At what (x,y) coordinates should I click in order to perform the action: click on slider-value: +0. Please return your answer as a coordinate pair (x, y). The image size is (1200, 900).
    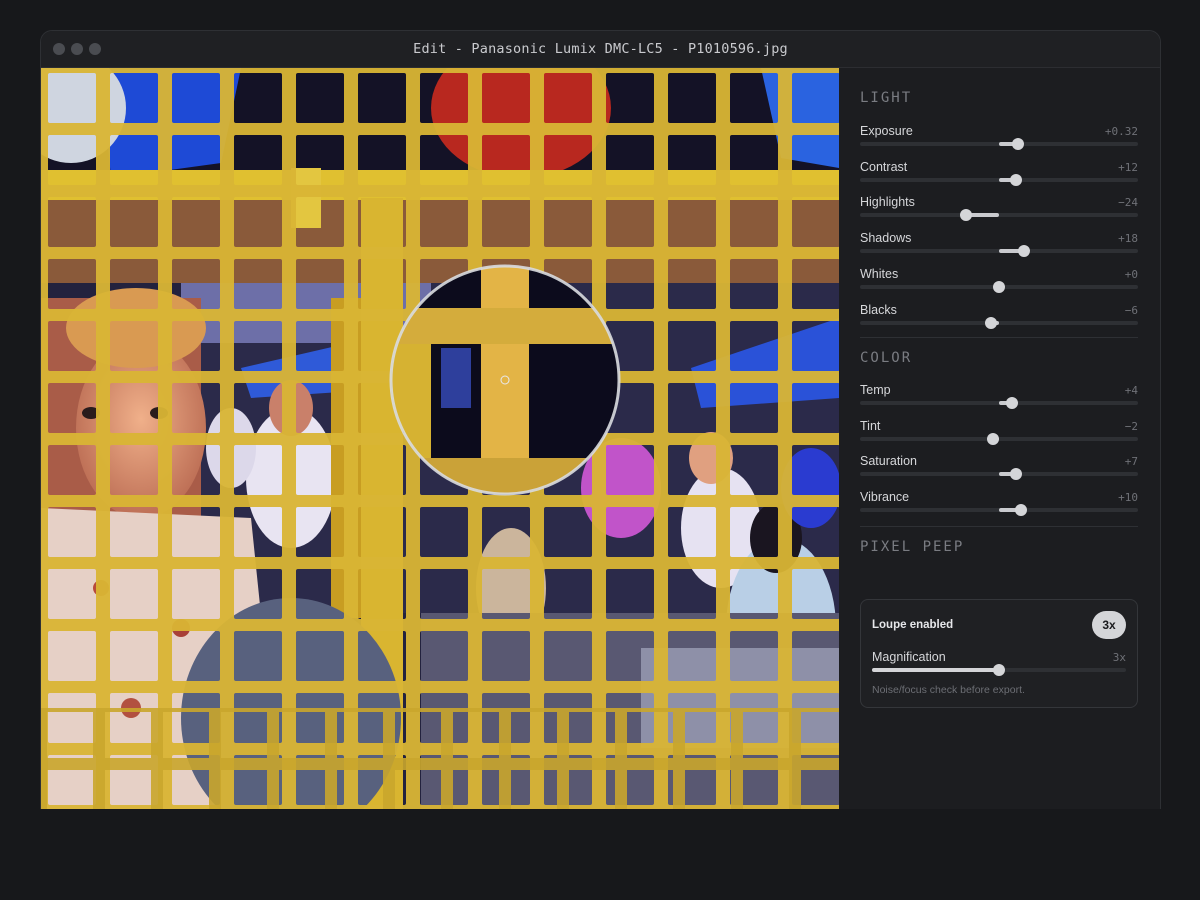
    Looking at the image, I should click on (1131, 274).